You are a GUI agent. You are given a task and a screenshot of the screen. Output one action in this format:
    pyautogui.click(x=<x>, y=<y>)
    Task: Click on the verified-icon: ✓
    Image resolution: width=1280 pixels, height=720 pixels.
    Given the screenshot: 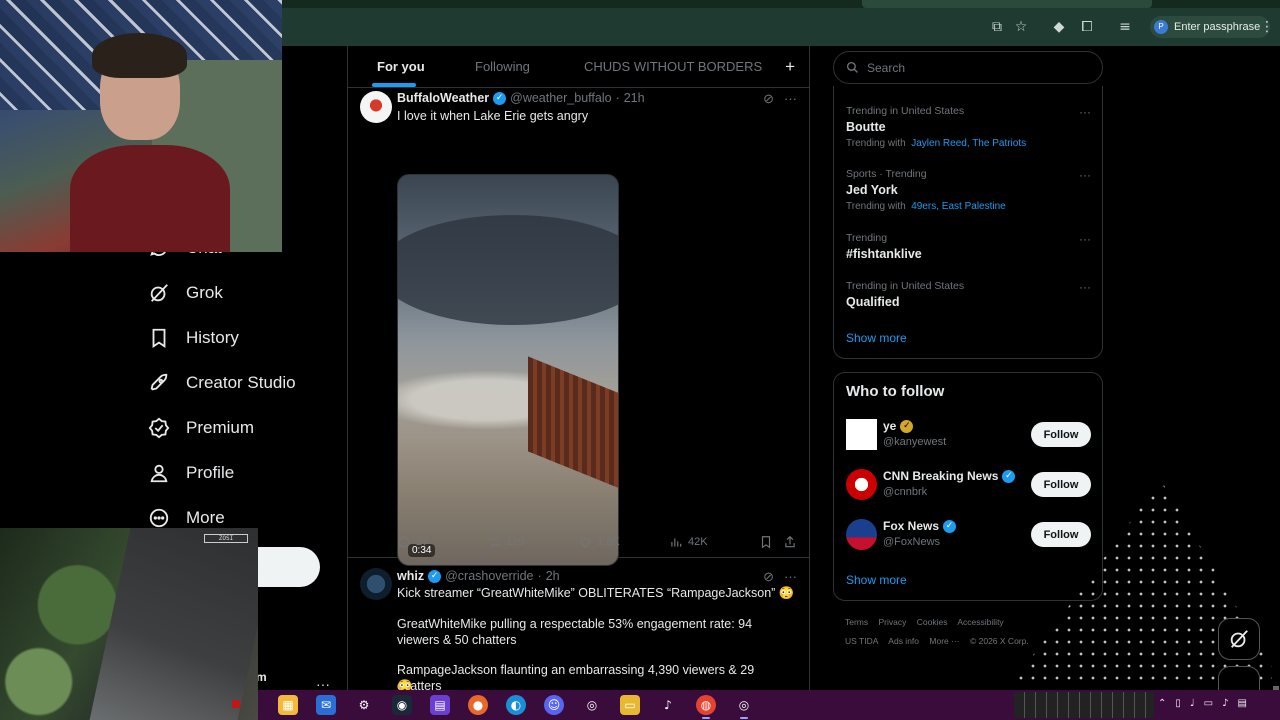 What is the action you would take?
    pyautogui.click(x=435, y=576)
    